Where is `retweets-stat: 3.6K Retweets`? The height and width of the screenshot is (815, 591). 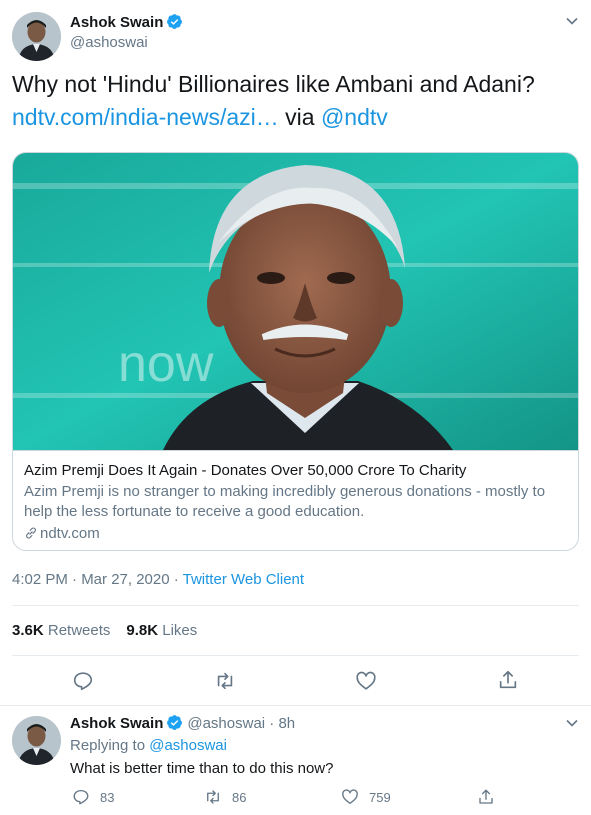 retweets-stat: 3.6K Retweets is located at coordinates (61, 630).